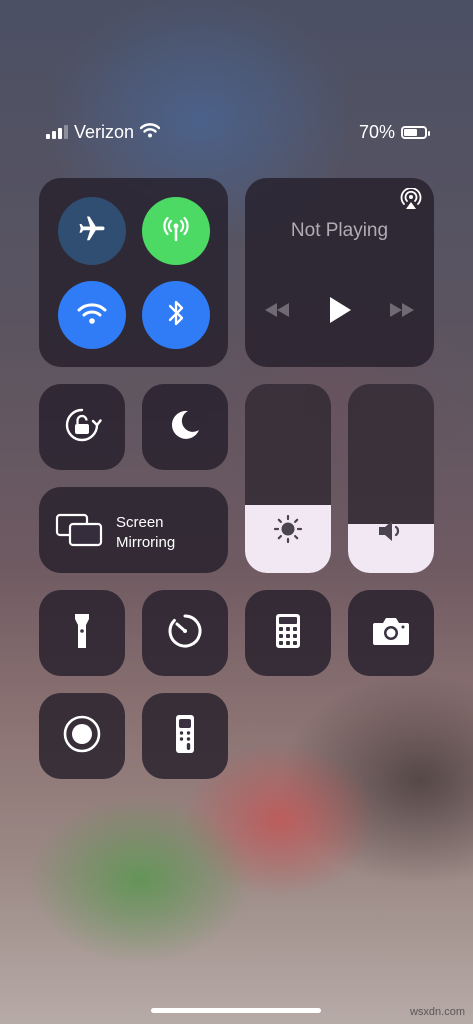 This screenshot has height=1024, width=473. Describe the element at coordinates (277, 312) in the screenshot. I see `rewind-icon` at that location.